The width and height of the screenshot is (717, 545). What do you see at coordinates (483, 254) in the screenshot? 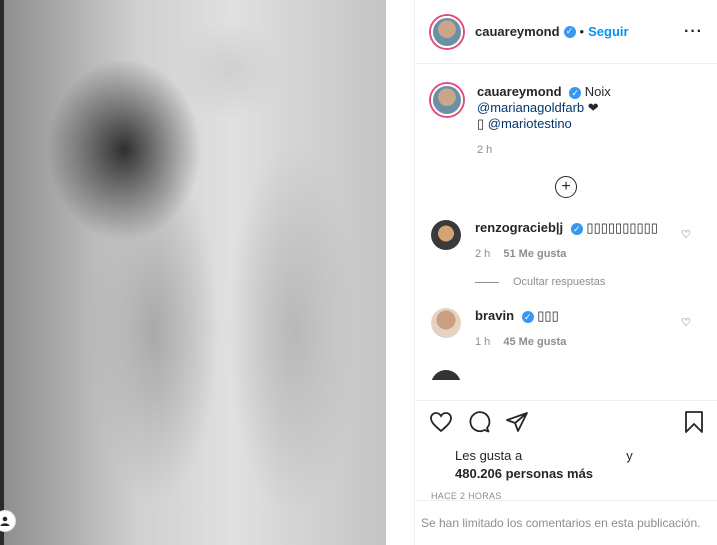
I see `comment-time: 2 h` at bounding box center [483, 254].